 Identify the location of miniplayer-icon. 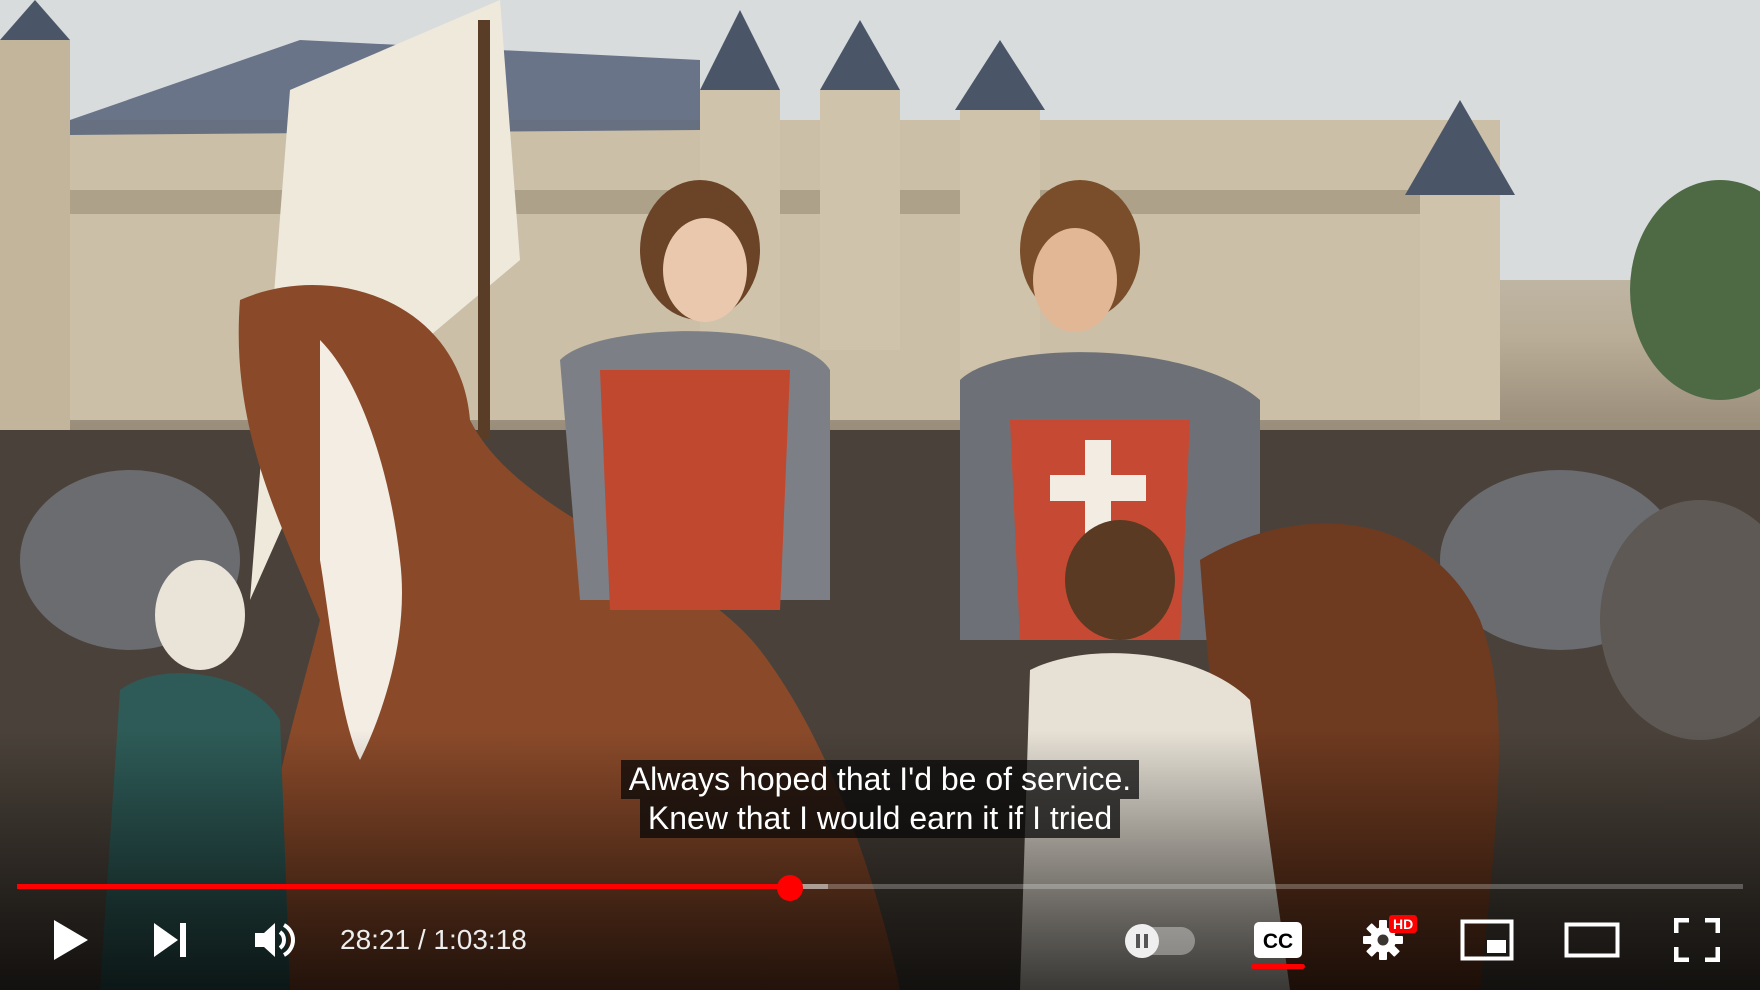
(1487, 940).